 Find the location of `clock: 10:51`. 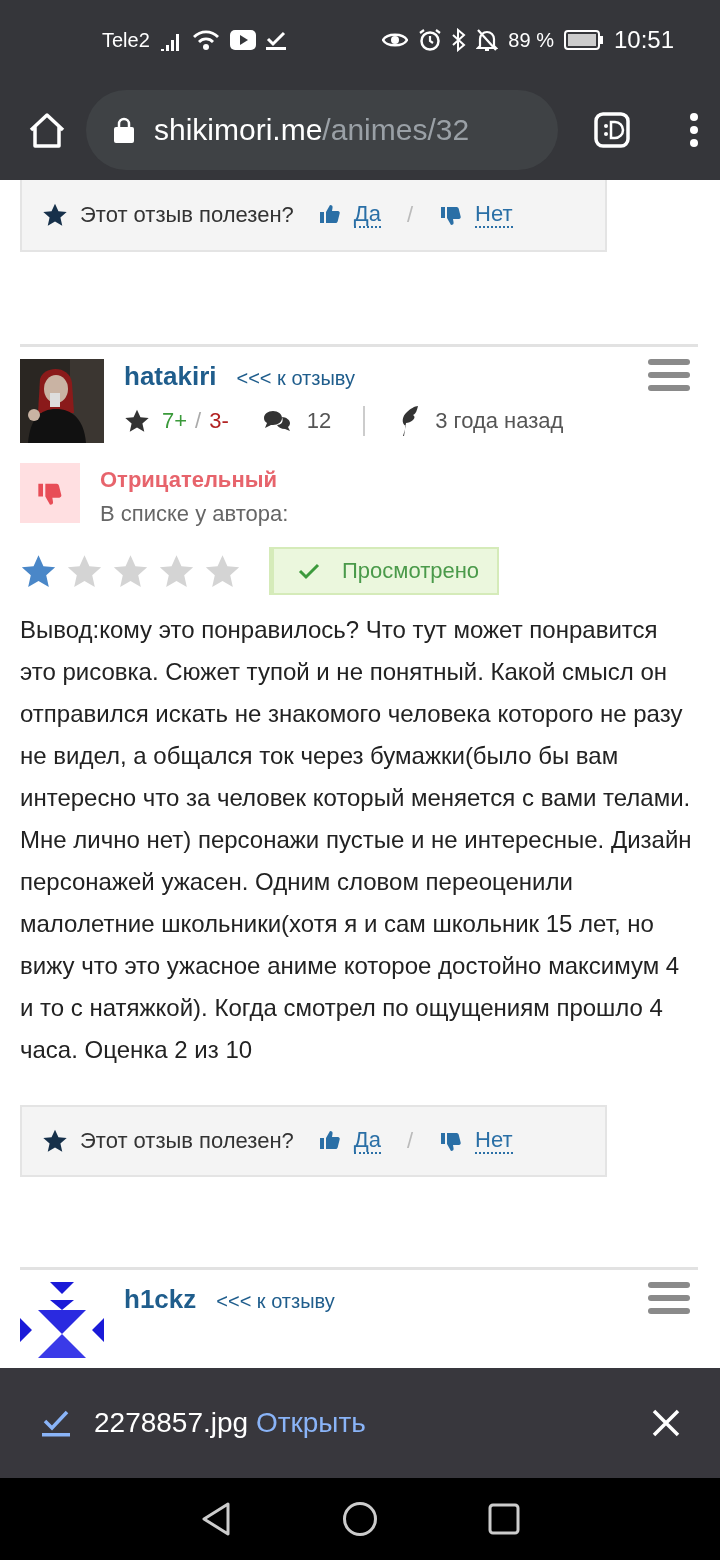

clock: 10:51 is located at coordinates (643, 40).